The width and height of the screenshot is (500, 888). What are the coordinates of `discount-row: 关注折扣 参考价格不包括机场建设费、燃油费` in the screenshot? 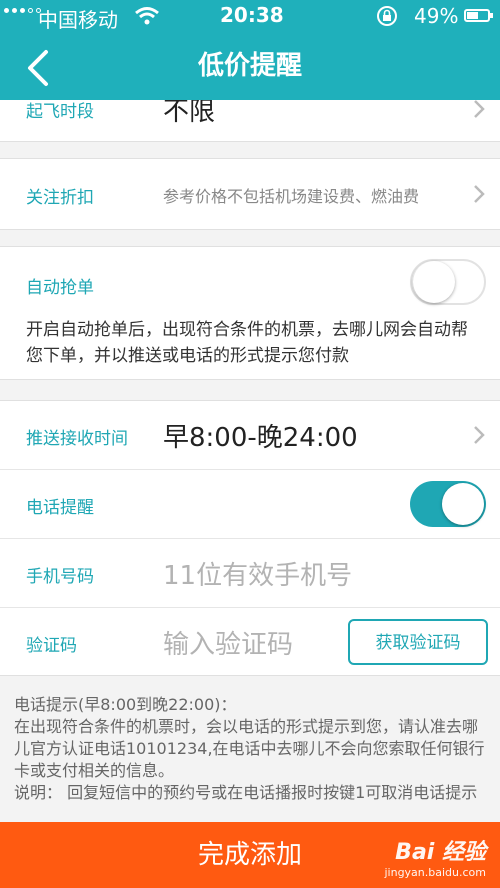 It's located at (250, 194).